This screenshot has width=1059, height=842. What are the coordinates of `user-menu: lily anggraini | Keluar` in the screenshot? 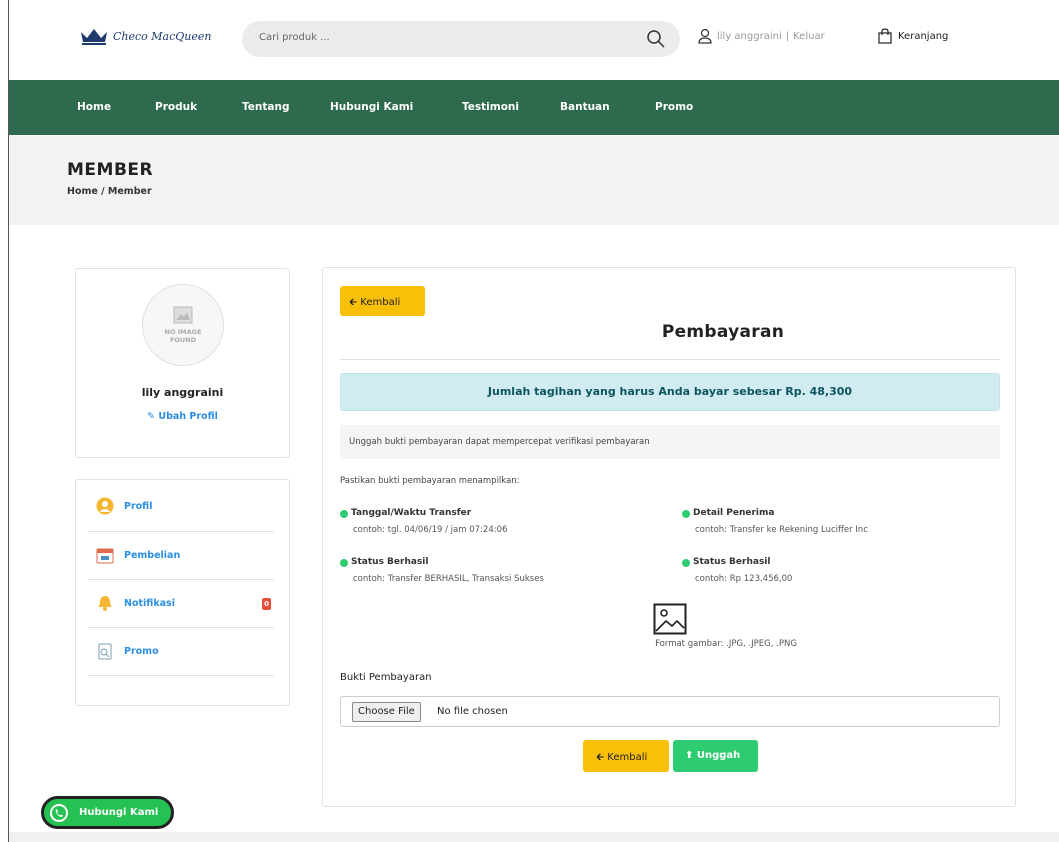 It's located at (761, 36).